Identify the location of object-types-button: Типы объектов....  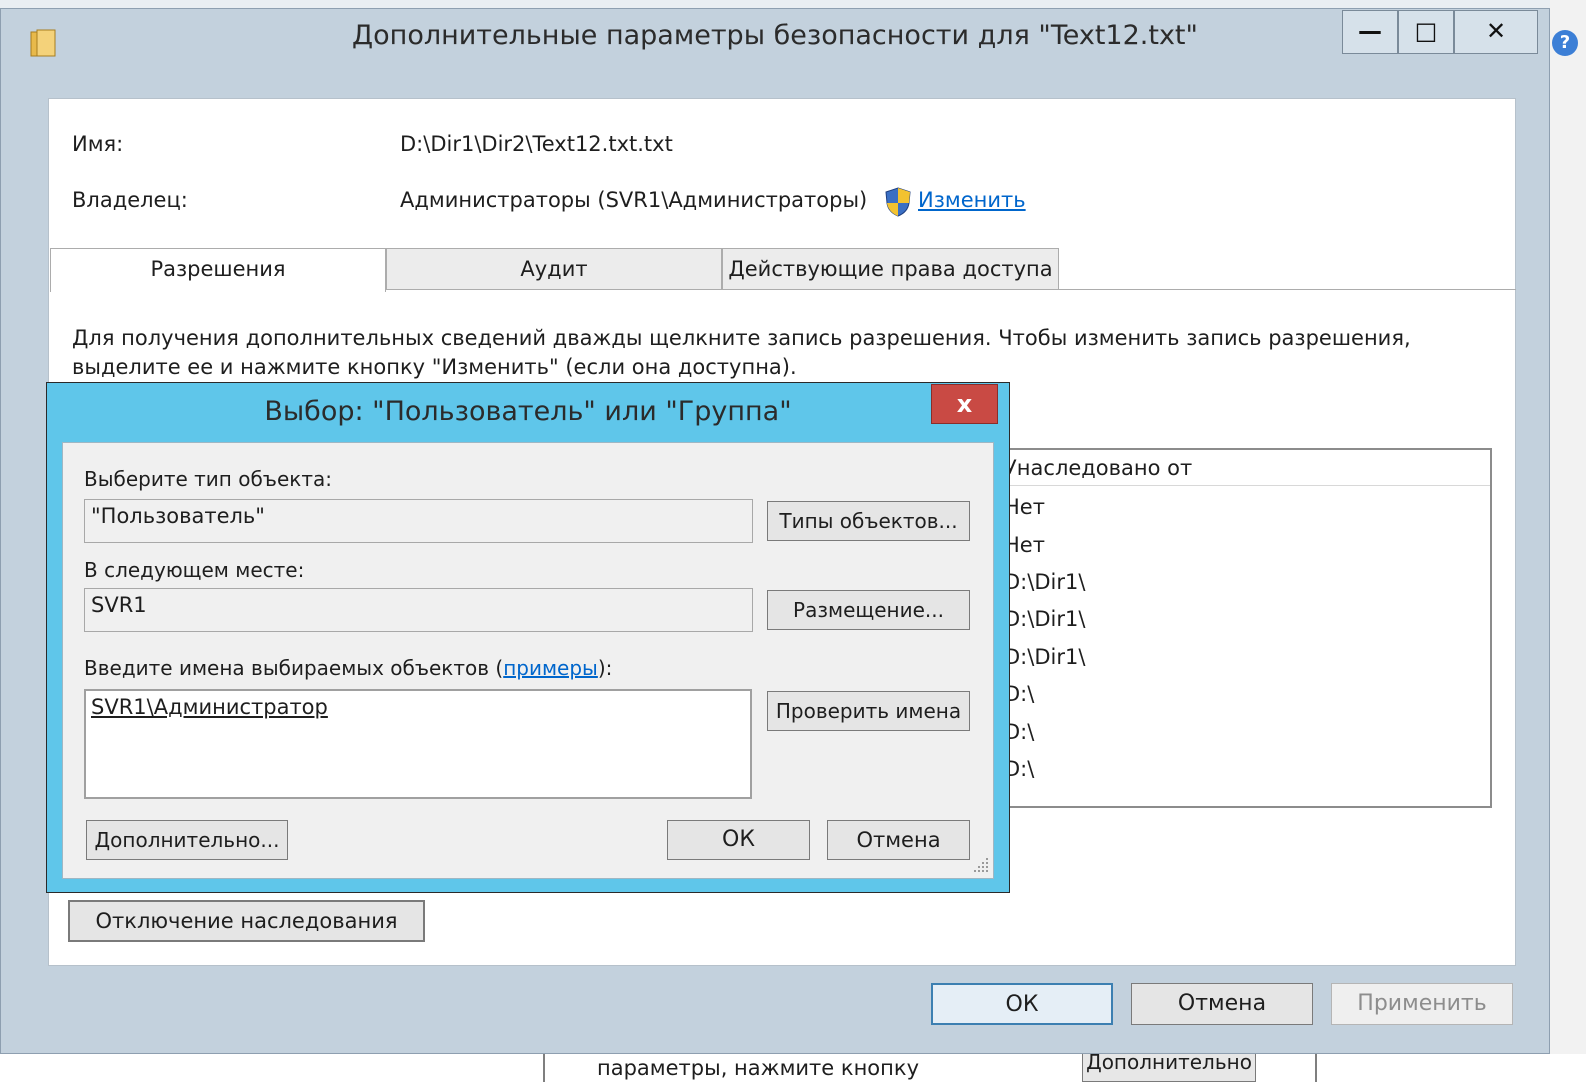
(868, 521).